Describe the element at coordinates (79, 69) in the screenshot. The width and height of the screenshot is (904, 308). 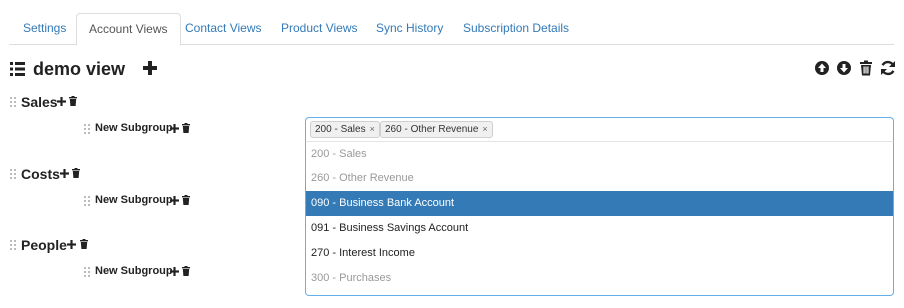
I see `page-title: demo view` at that location.